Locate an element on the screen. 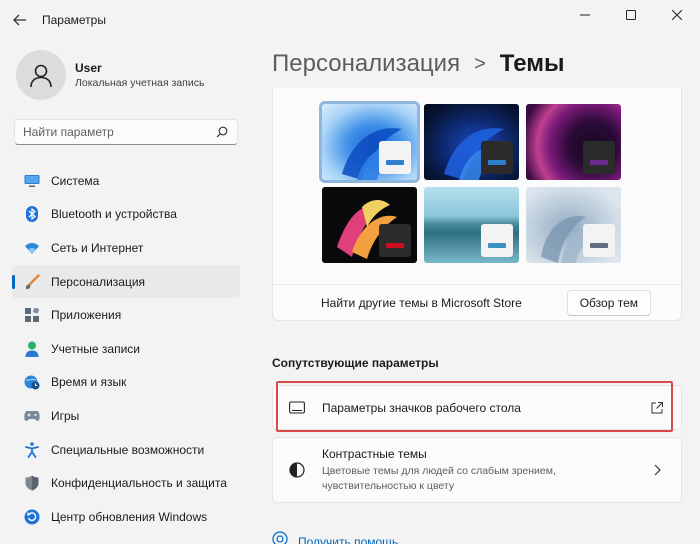 The width and height of the screenshot is (700, 544). sidebar-item-accessibility: Специальные возможности is located at coordinates (126, 450).